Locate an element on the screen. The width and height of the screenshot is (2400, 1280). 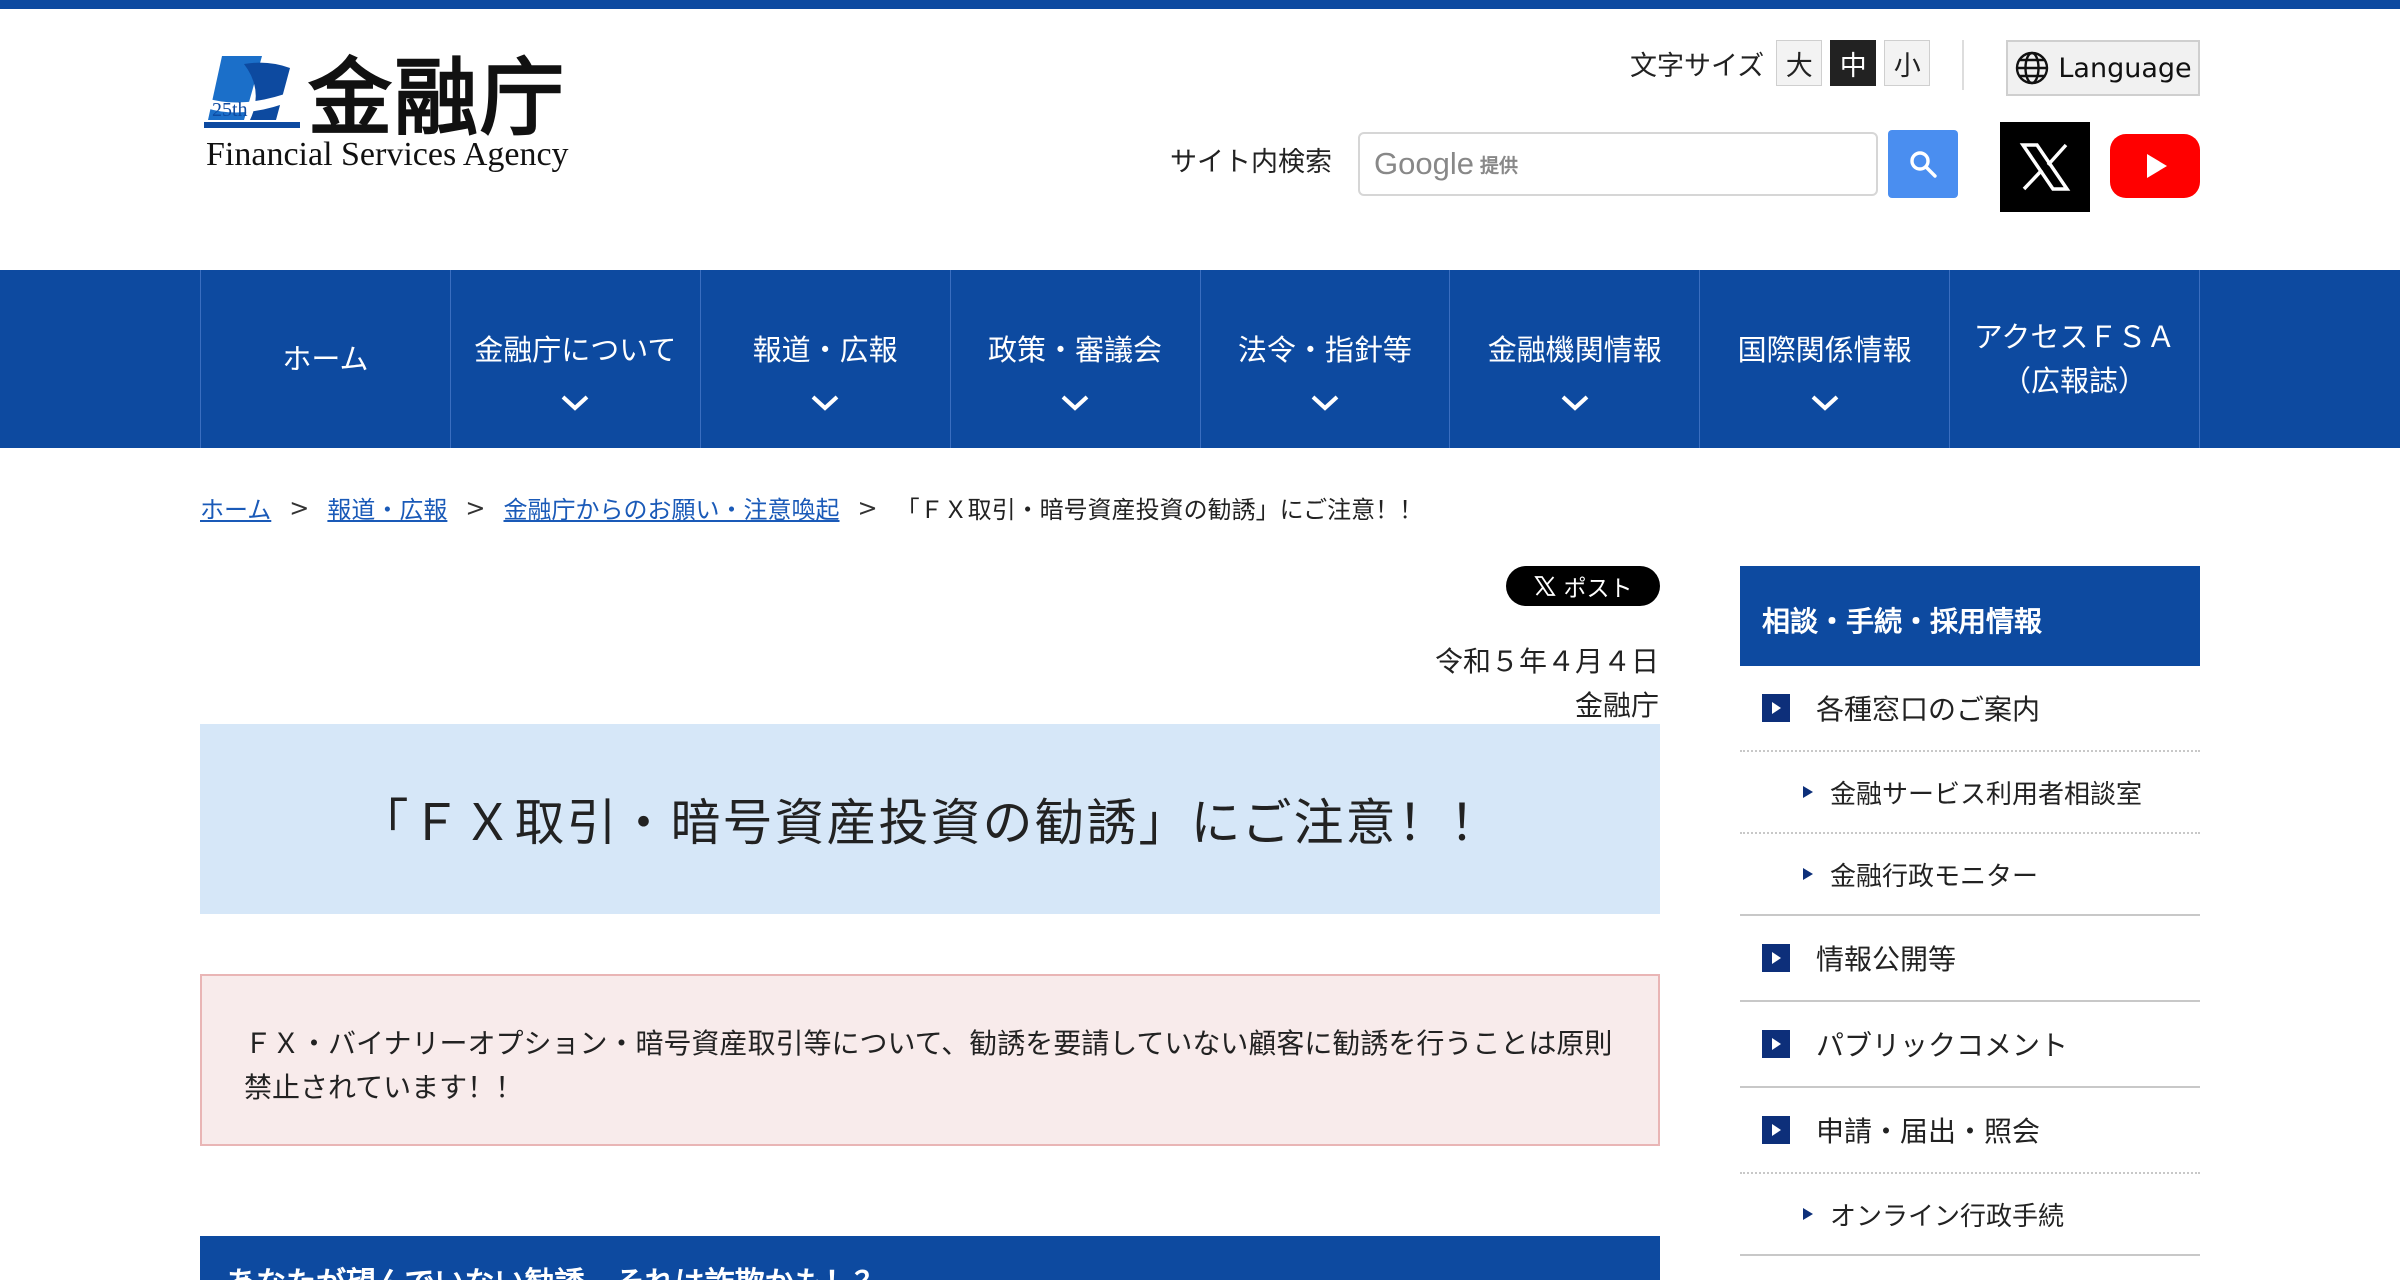
sidebar-item-label: パブリックコメント is located at coordinates (1942, 1045).